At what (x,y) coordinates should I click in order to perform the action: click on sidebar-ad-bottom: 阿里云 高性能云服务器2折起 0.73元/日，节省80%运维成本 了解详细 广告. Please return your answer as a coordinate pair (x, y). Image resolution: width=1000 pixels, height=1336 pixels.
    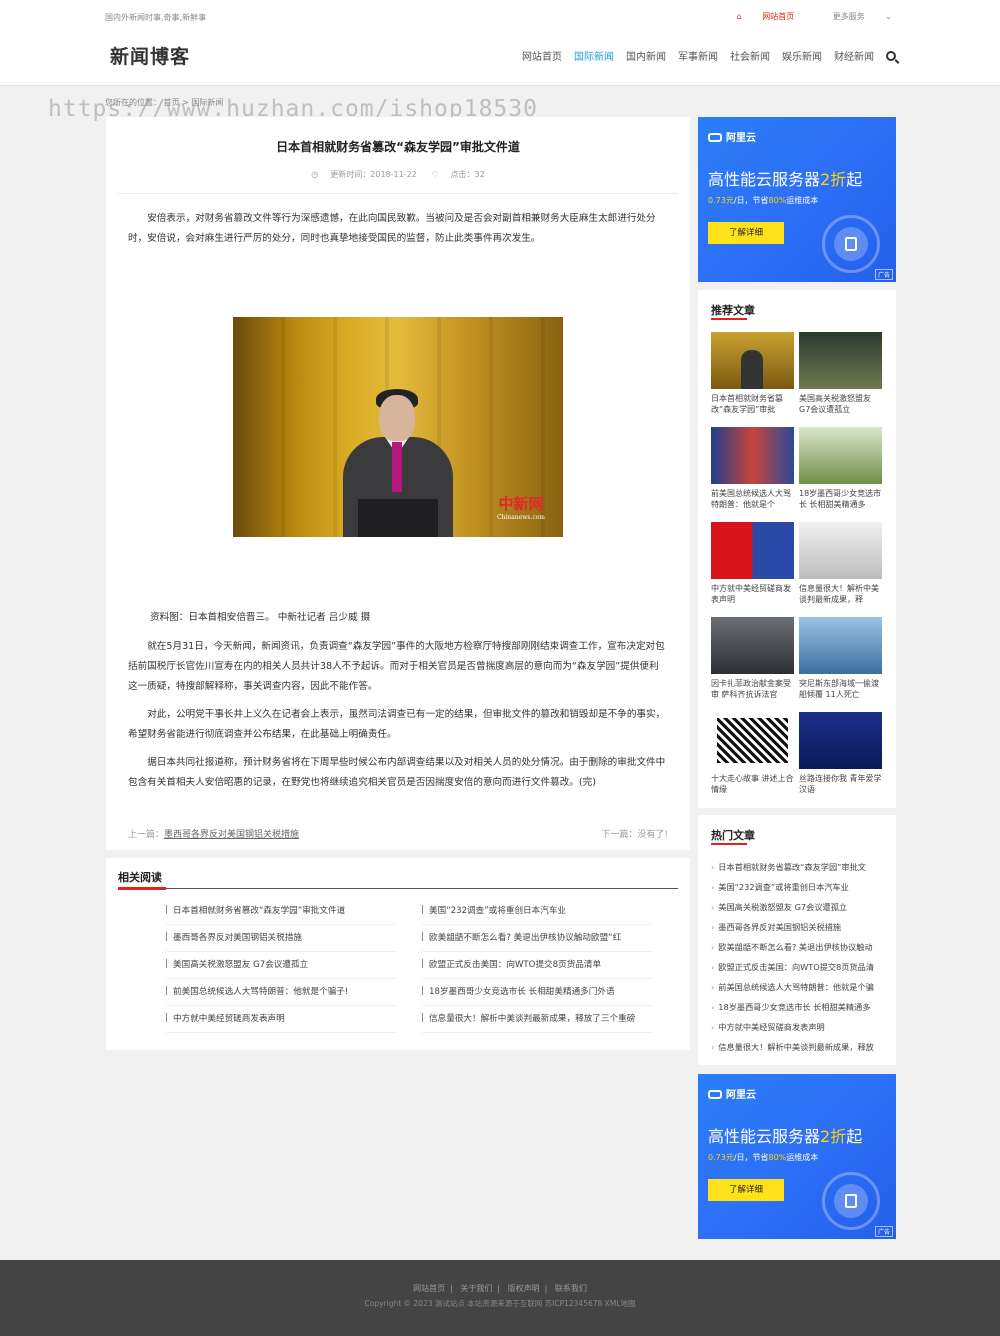
    Looking at the image, I should click on (797, 1156).